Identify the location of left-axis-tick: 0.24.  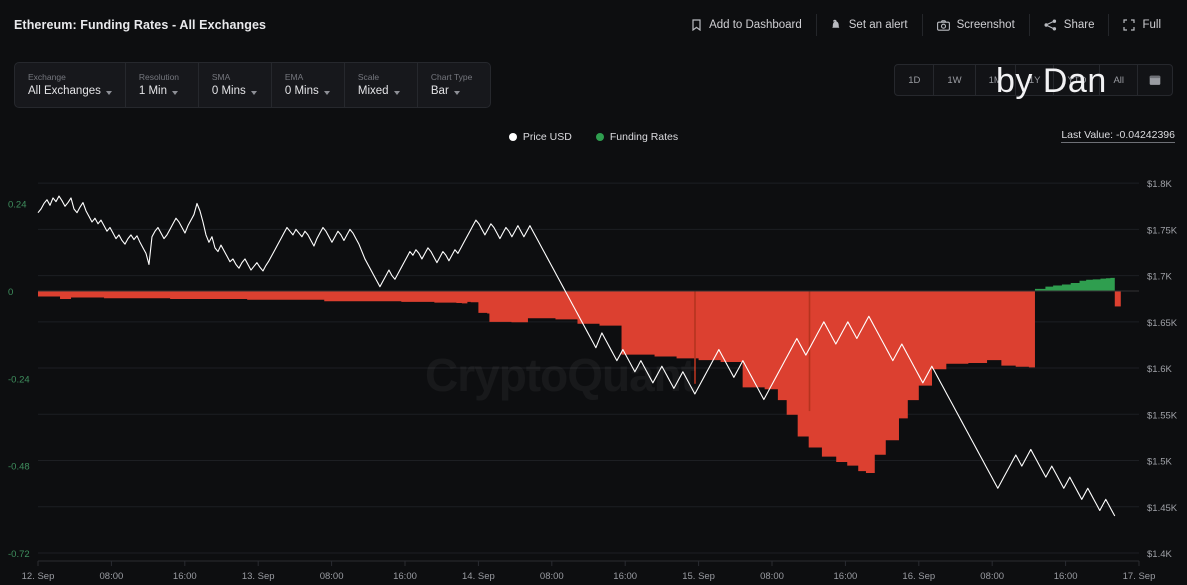
(17, 205).